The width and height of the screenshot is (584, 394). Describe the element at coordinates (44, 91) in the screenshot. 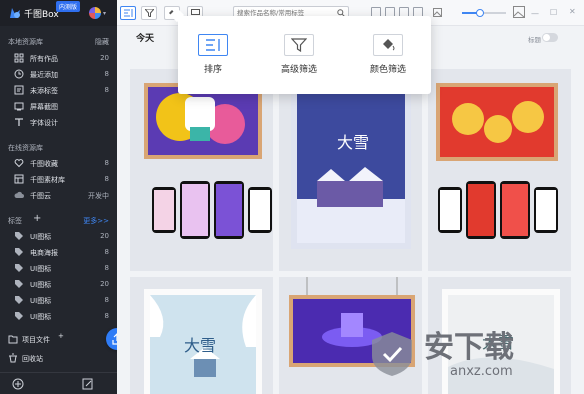

I see `sidebar-item-label: 未添标签` at that location.